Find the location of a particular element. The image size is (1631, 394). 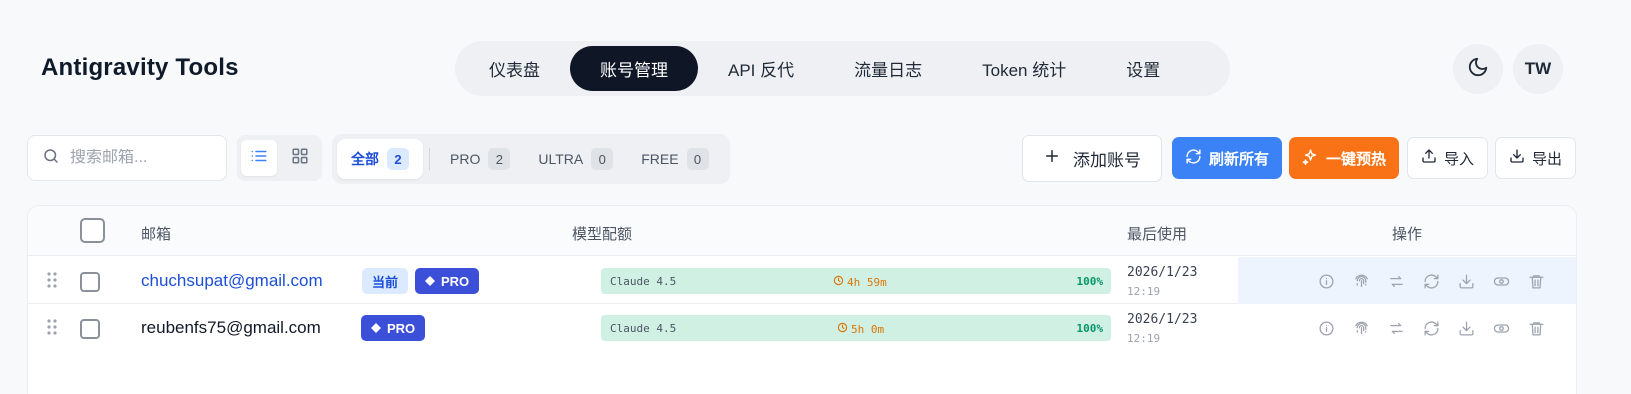

current-badge: 当前 is located at coordinates (385, 281).